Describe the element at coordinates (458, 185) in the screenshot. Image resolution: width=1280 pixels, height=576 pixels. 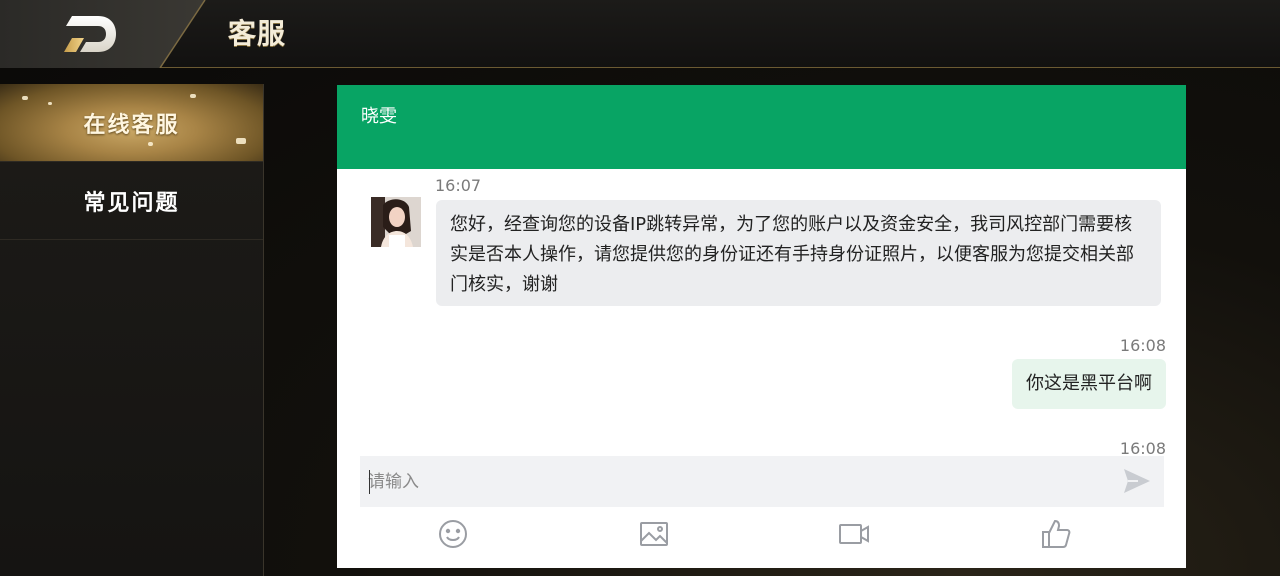
I see `message-time: 16:07` at that location.